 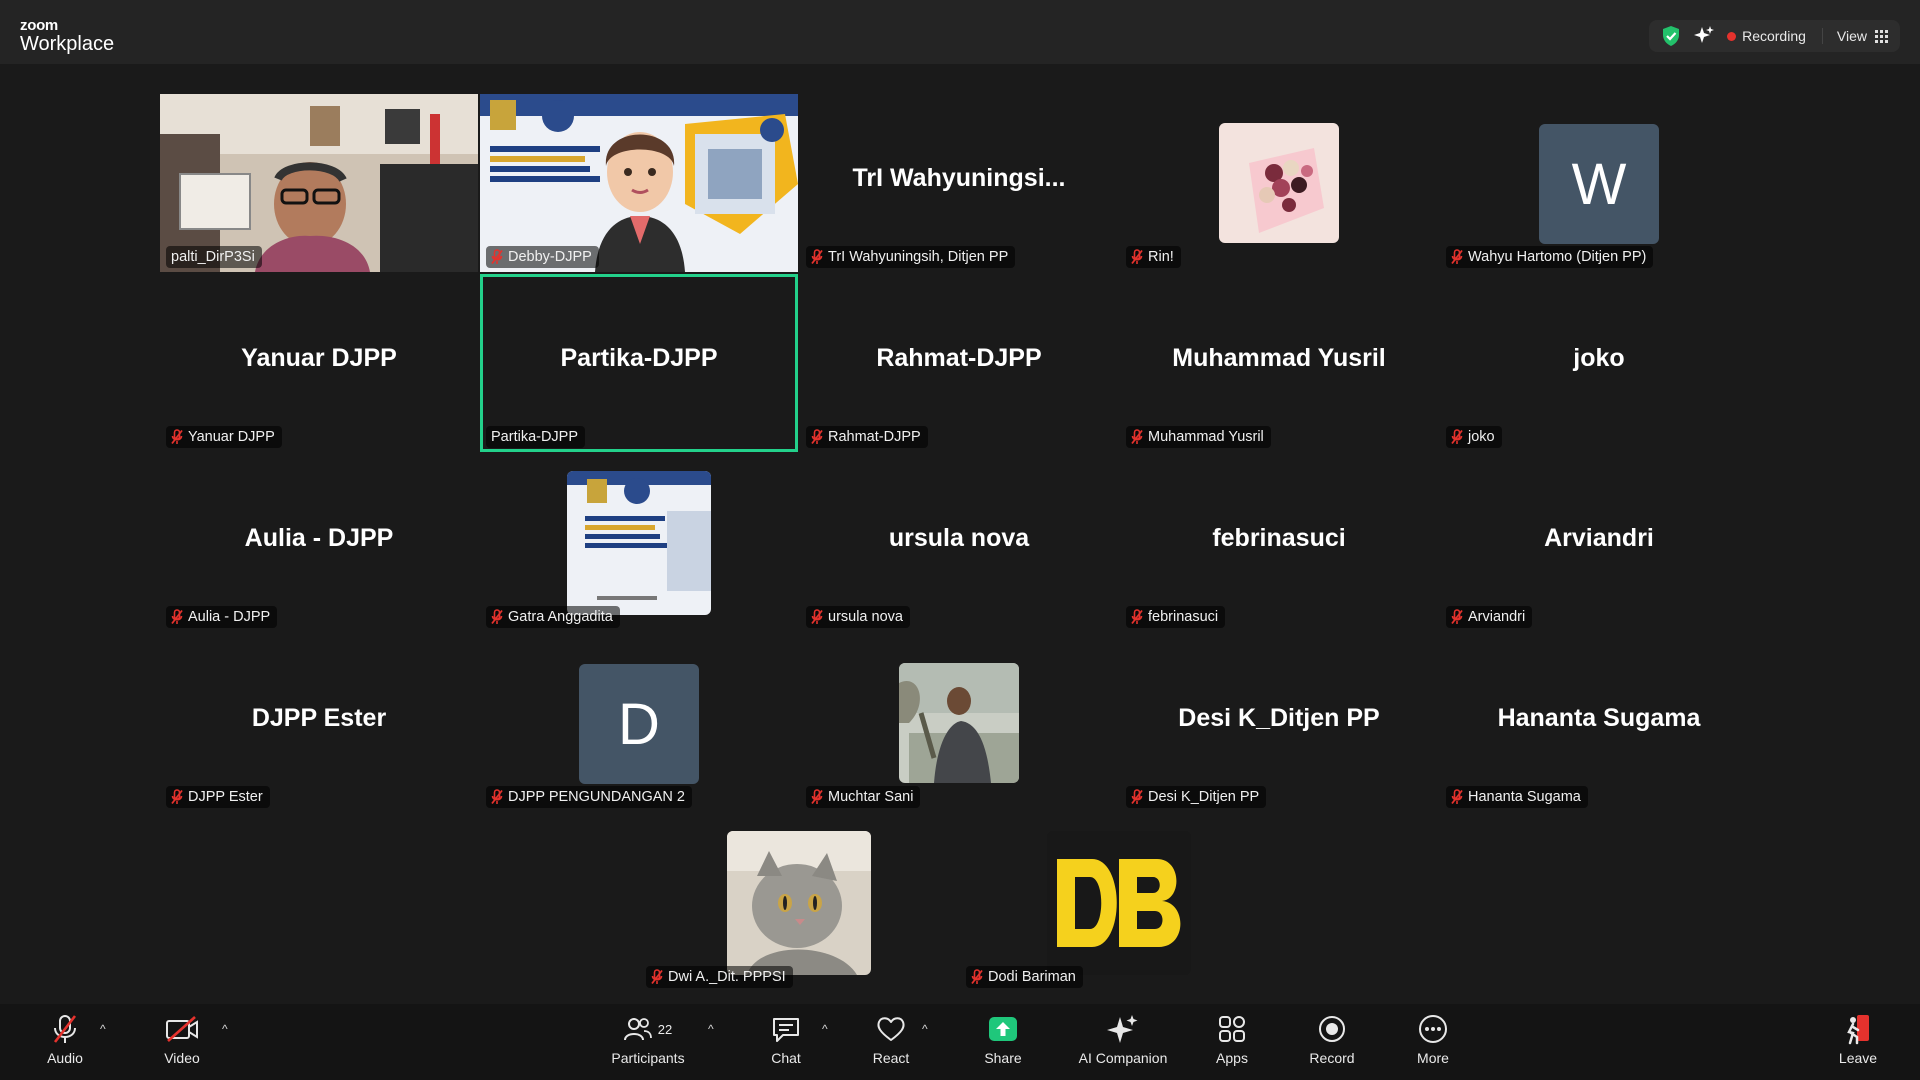 I want to click on audio-options-chevron-up-icon: ^, so click(x=103, y=1029).